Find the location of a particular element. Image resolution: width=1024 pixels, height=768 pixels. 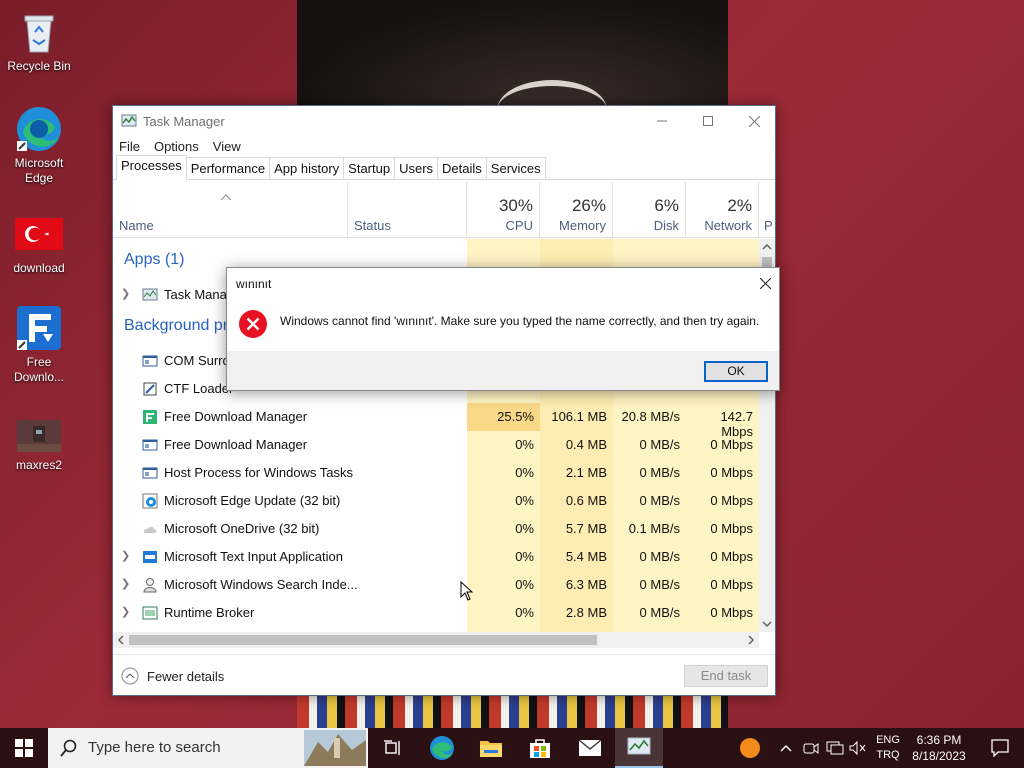

horizontal-scrollbar is located at coordinates (436, 640).